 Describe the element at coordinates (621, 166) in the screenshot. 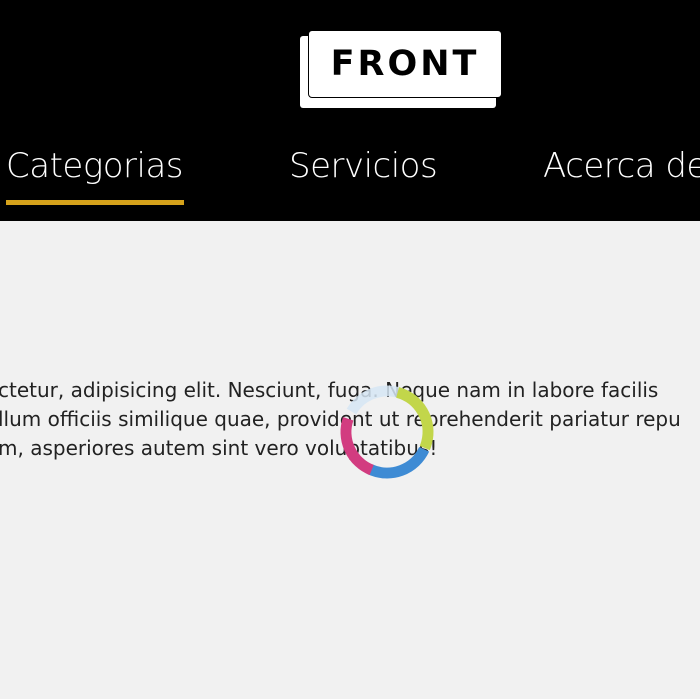

I see `nav-item-acerca-de: Acerca de` at that location.